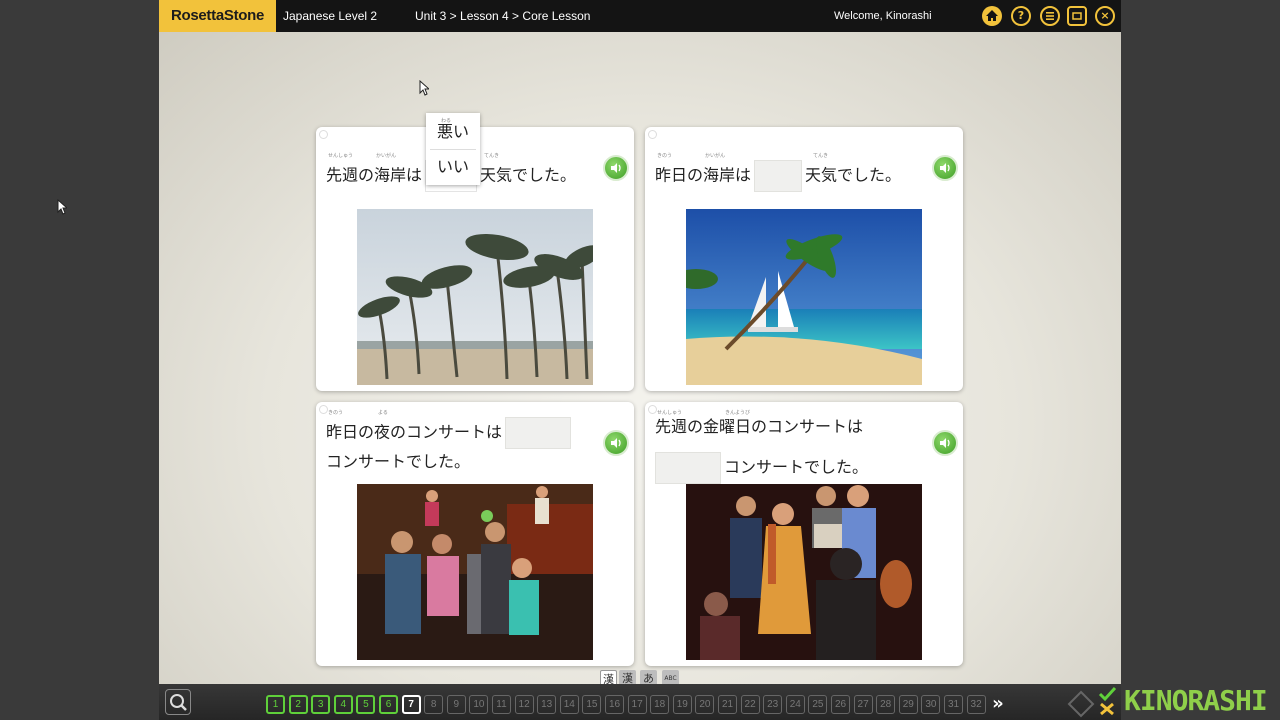 The image size is (1280, 720). What do you see at coordinates (1196, 700) in the screenshot?
I see `watermark-text: KINORASHI` at bounding box center [1196, 700].